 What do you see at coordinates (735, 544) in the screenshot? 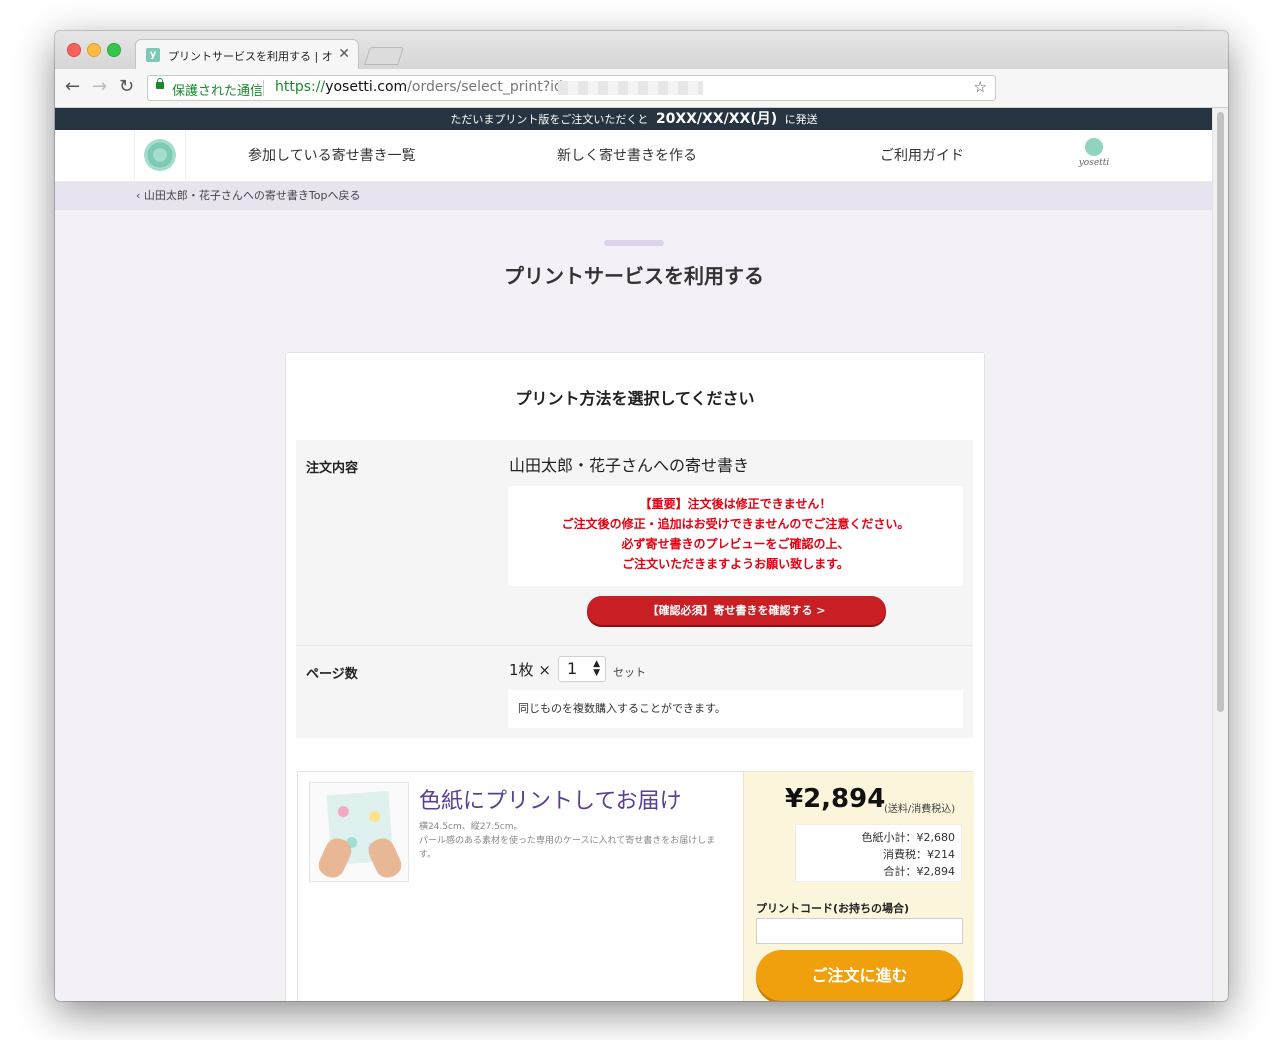
I see `warning-line: 必ず寄せ書きのプレビューをご確認の上、` at bounding box center [735, 544].